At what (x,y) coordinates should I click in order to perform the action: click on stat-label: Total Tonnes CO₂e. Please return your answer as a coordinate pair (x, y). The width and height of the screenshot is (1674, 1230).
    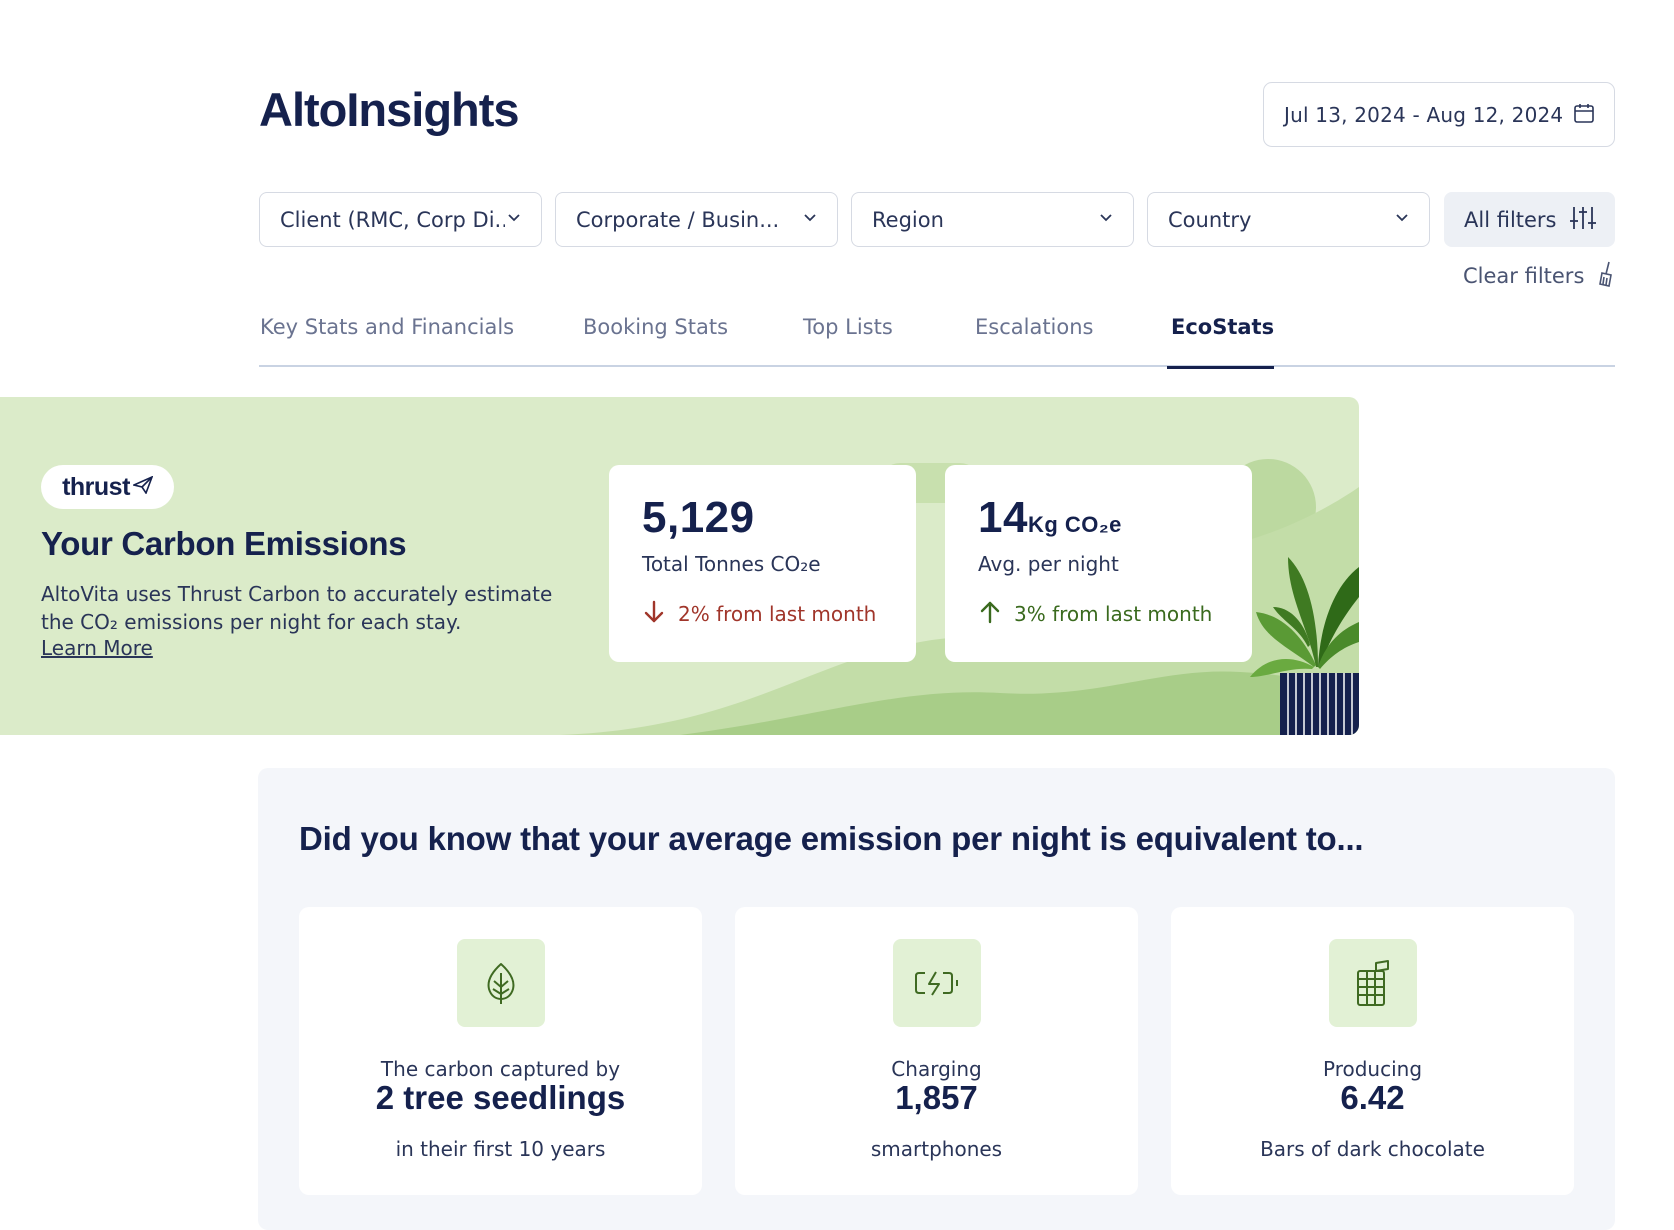
    Looking at the image, I should click on (731, 564).